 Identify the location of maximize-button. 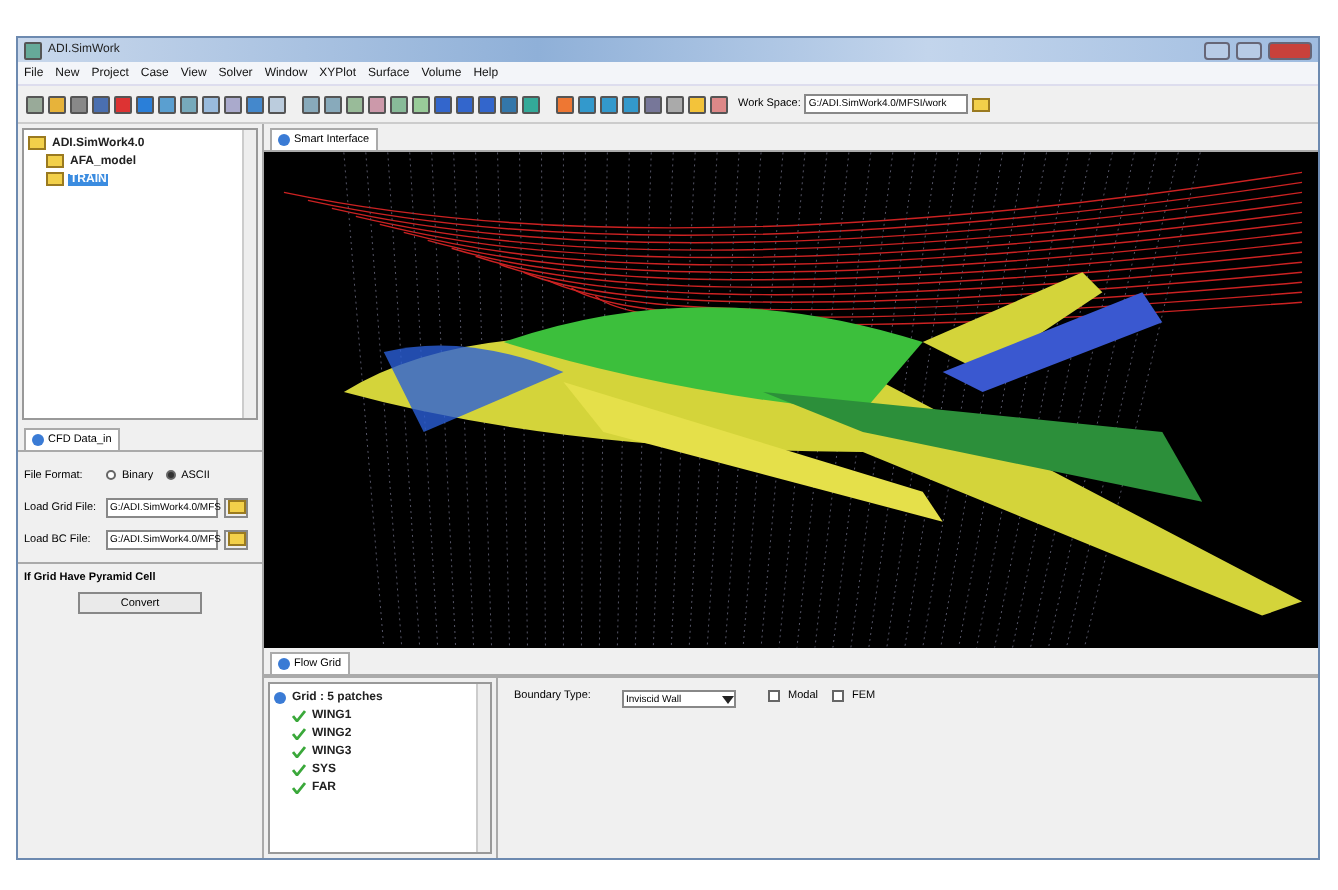
(1249, 50).